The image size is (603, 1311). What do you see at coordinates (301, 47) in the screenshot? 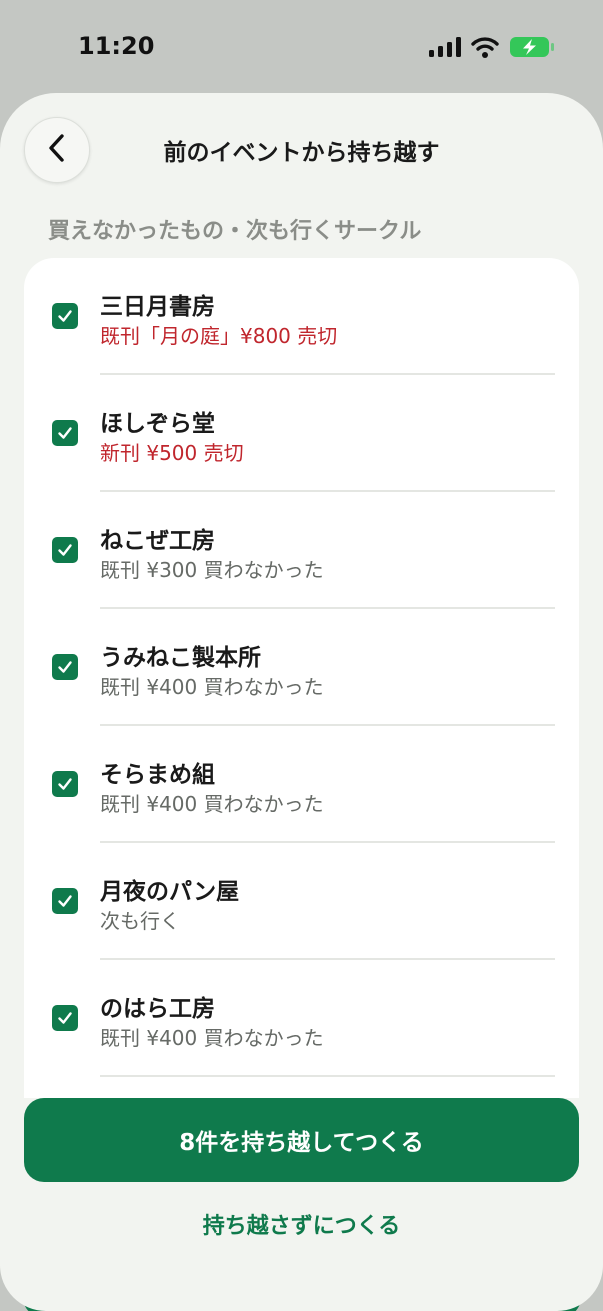
I see `status-bar: 11:20` at bounding box center [301, 47].